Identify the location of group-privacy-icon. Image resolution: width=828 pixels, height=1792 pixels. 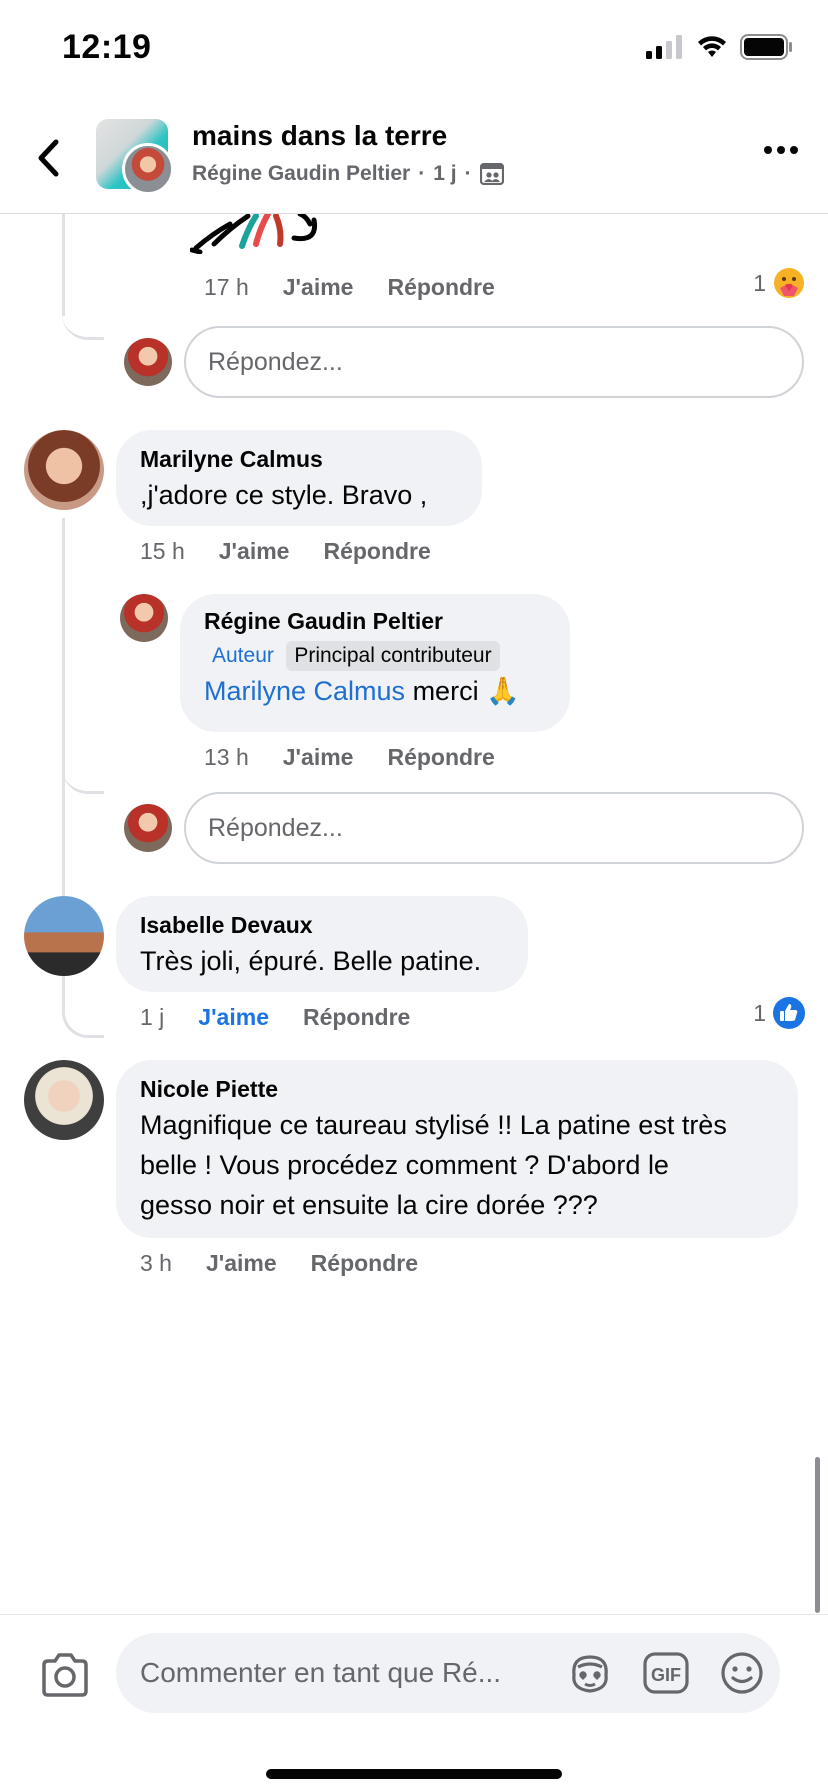
(491, 174).